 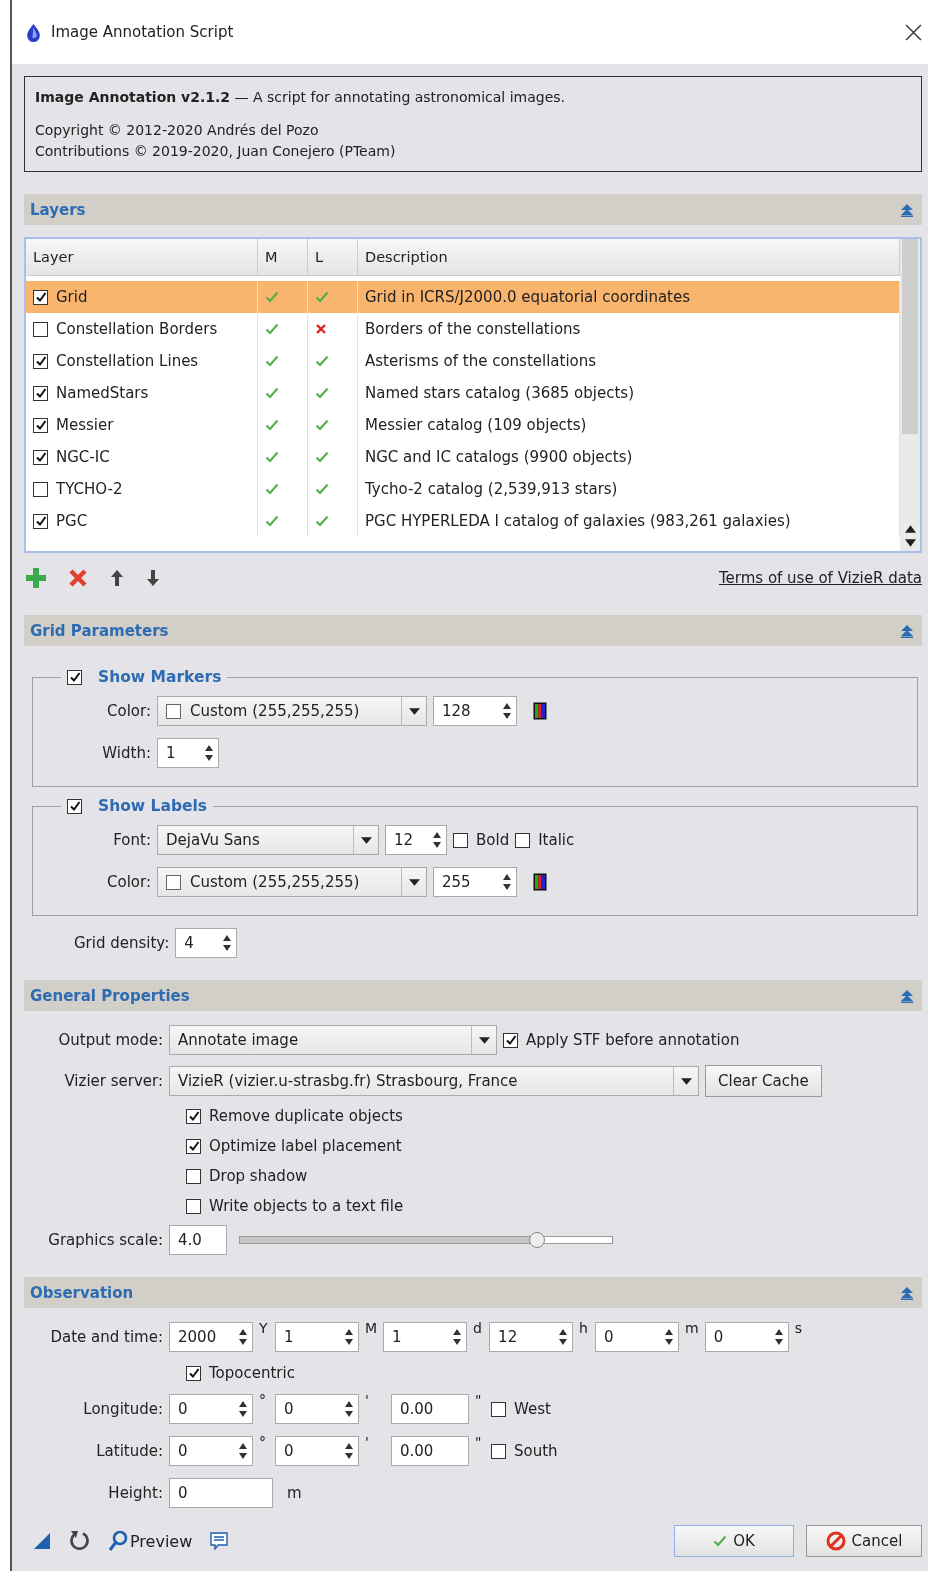 I want to click on cancel-button: Cancel, so click(x=864, y=1541).